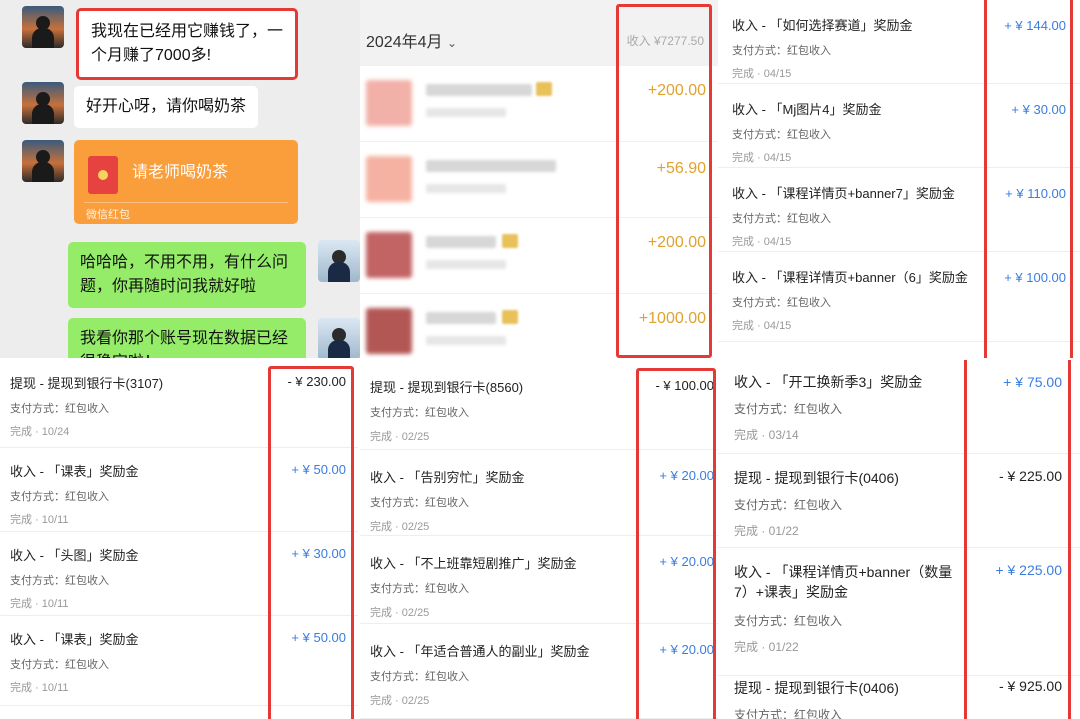 This screenshot has width=1080, height=719. What do you see at coordinates (1032, 382) in the screenshot?
I see `transaction-amount: + ¥ 75.00` at bounding box center [1032, 382].